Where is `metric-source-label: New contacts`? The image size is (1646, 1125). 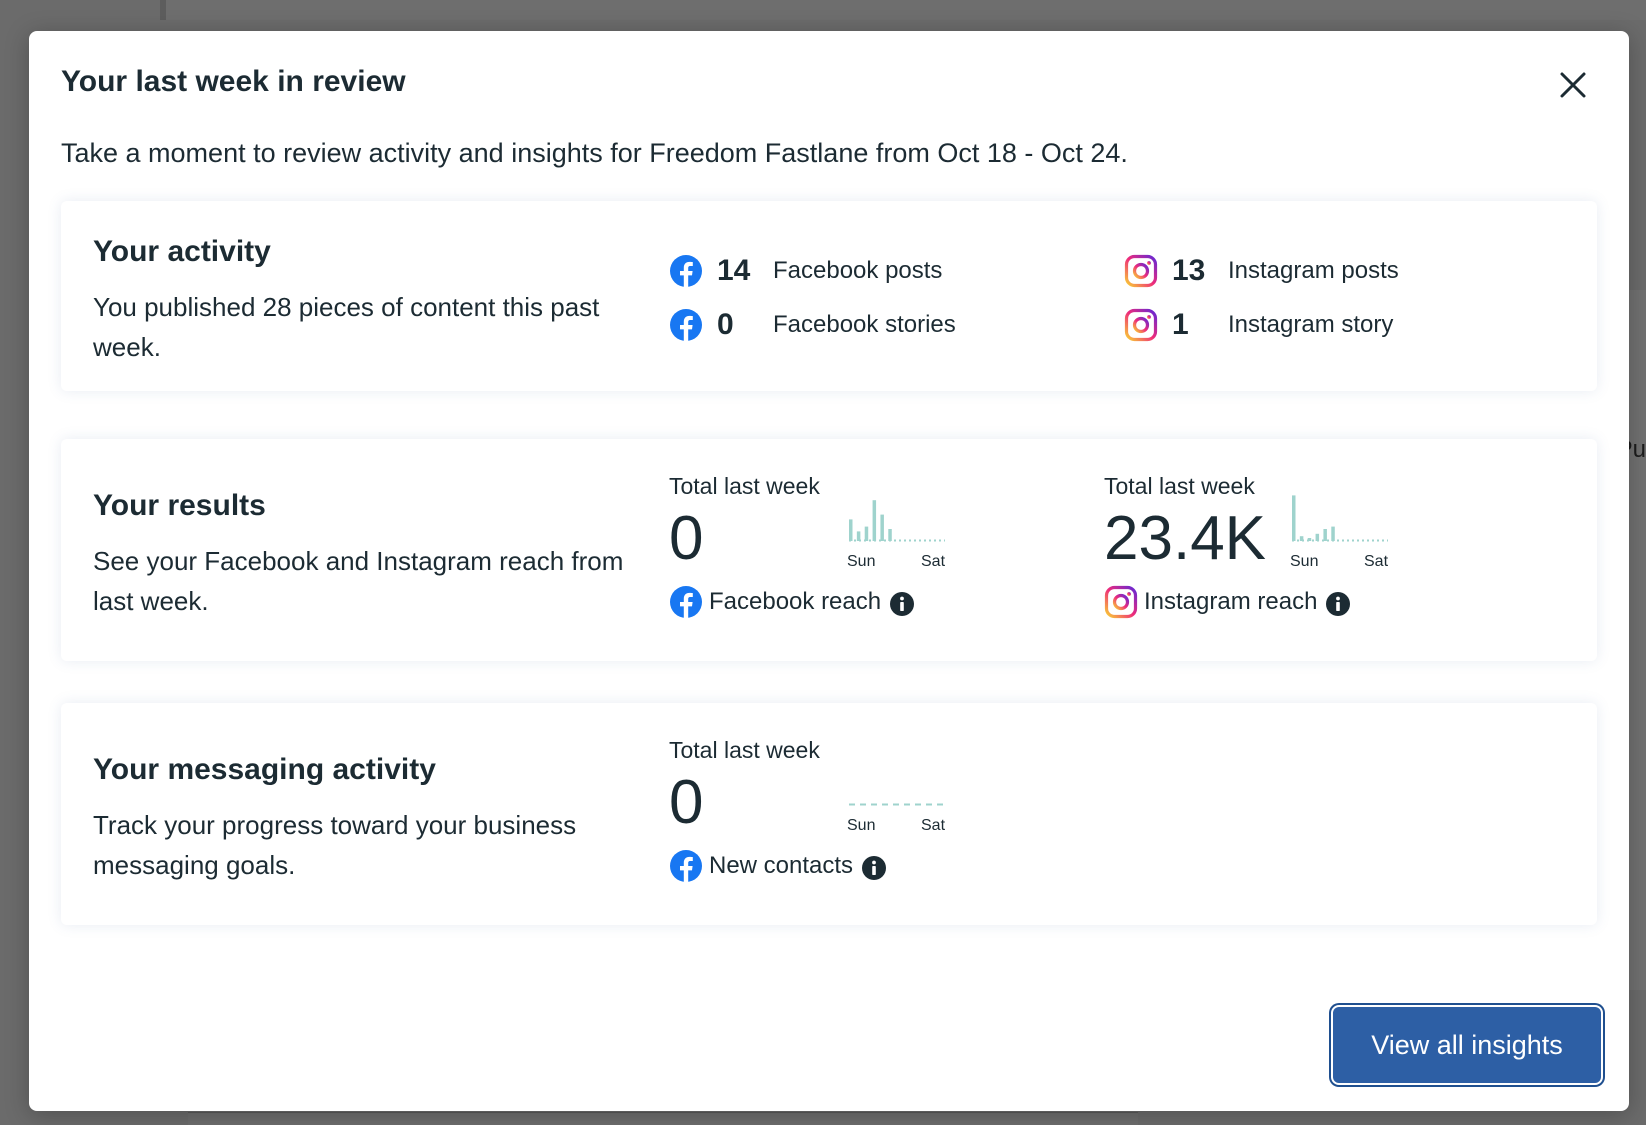
metric-source-label: New contacts is located at coordinates (781, 865).